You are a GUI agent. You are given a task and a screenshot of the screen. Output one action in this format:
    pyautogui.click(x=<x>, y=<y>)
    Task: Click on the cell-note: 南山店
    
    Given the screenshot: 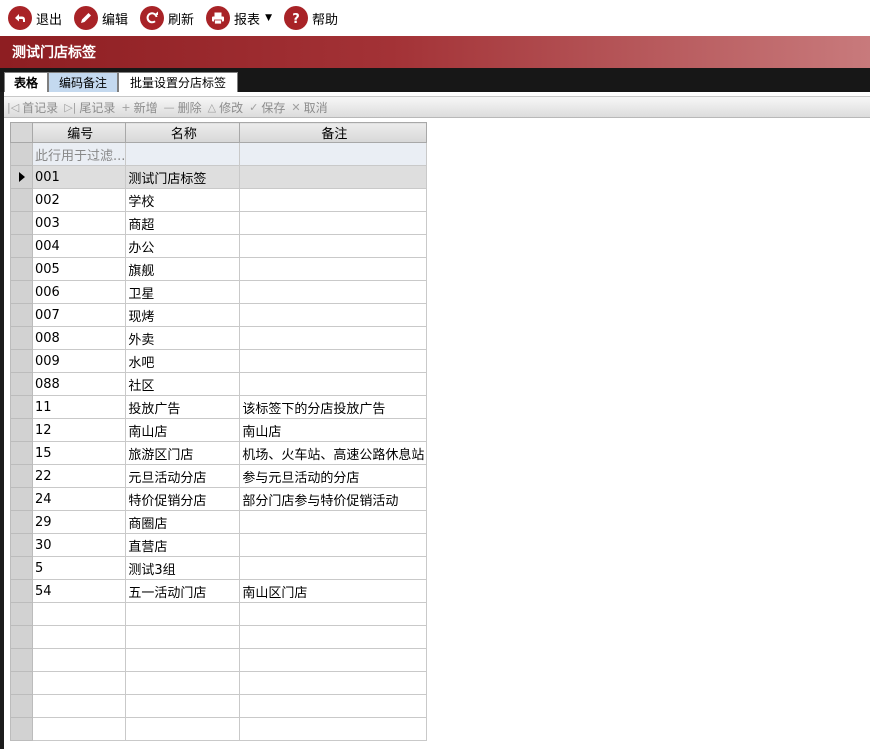 What is the action you would take?
    pyautogui.click(x=333, y=430)
    